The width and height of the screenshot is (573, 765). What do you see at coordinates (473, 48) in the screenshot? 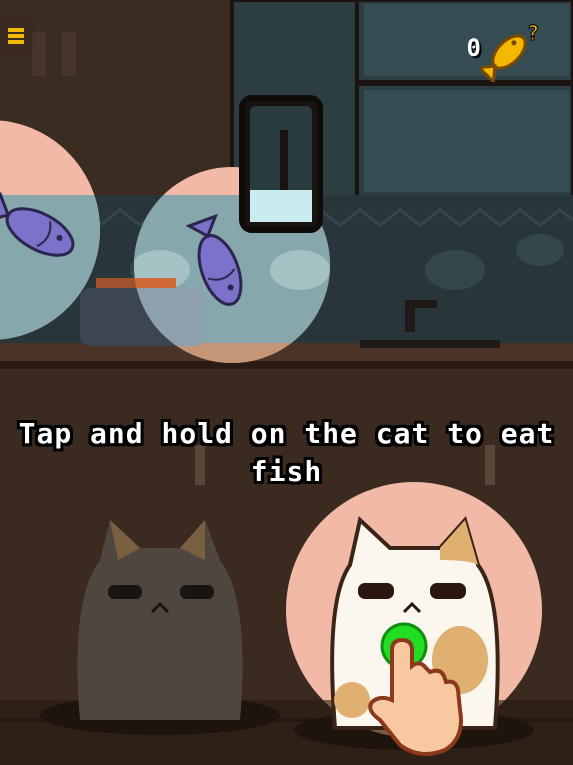
I see `score-counter: 0` at bounding box center [473, 48].